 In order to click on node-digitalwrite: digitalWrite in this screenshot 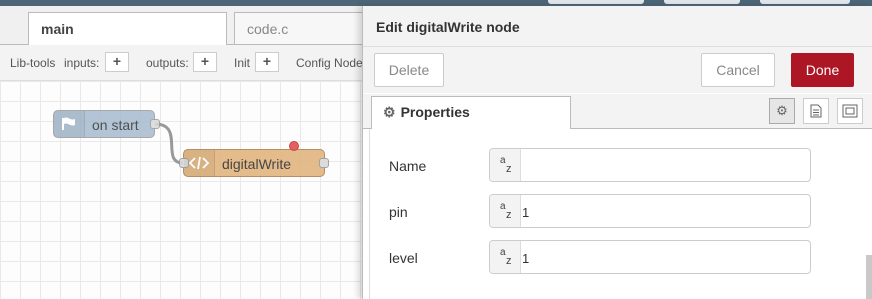, I will do `click(254, 163)`.